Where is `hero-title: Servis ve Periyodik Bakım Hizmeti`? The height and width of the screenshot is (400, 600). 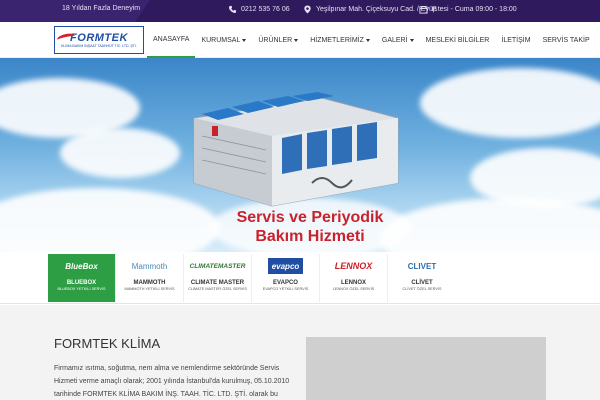
hero-title: Servis ve Periyodik Bakım Hizmeti is located at coordinates (310, 227).